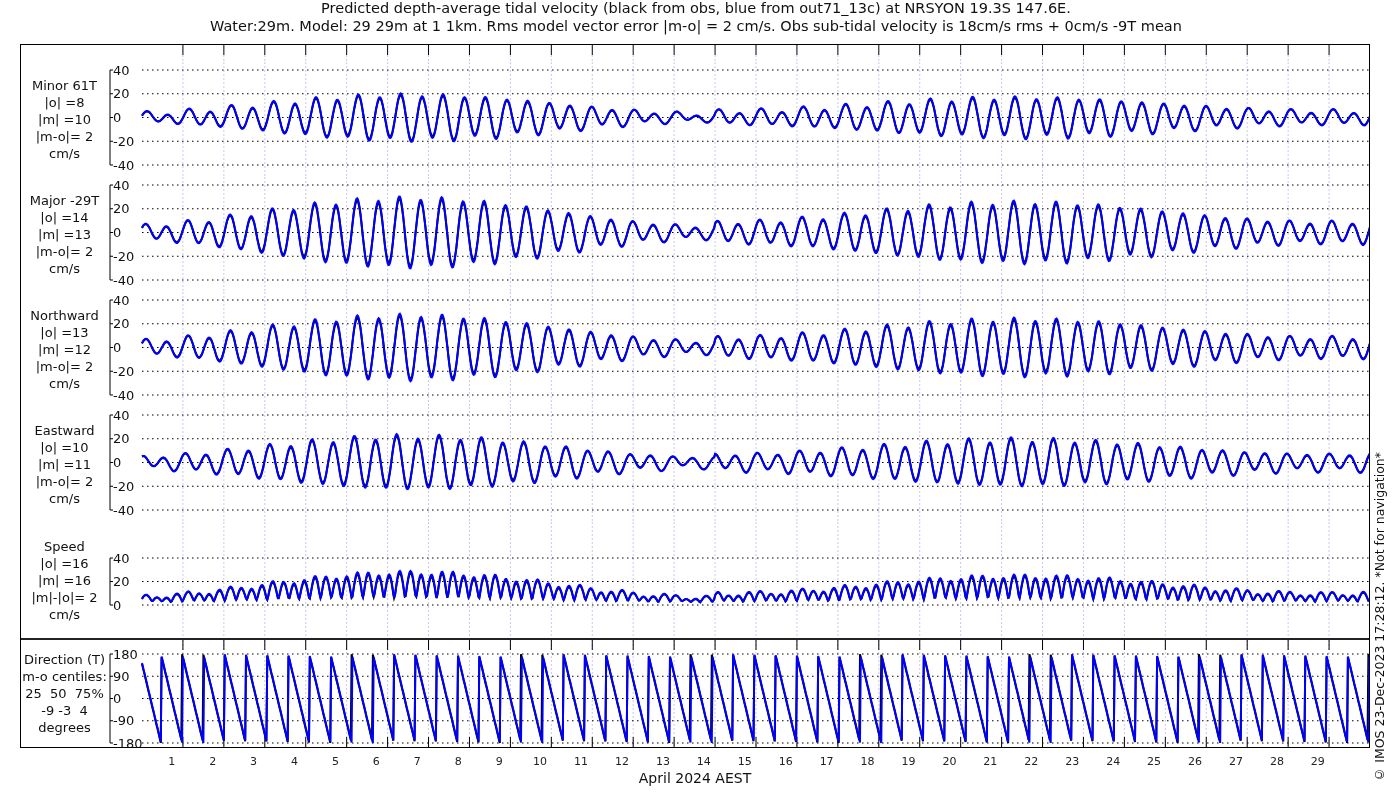 This screenshot has height=800, width=1400. Describe the element at coordinates (294, 761) in the screenshot. I see `x-tick-label: 4` at that location.